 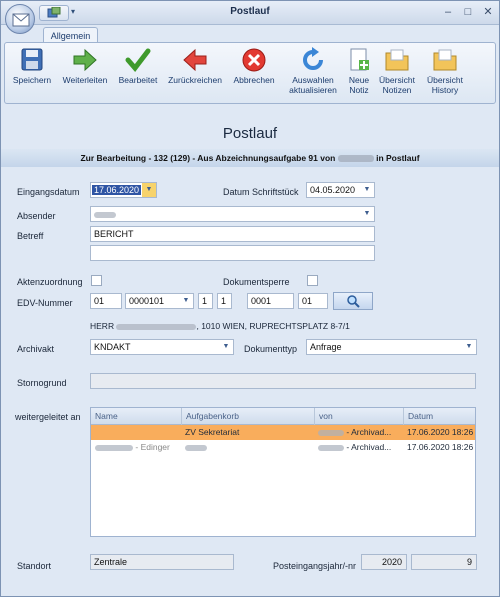 I want to click on cell-name: - Edinger, so click(x=136, y=447).